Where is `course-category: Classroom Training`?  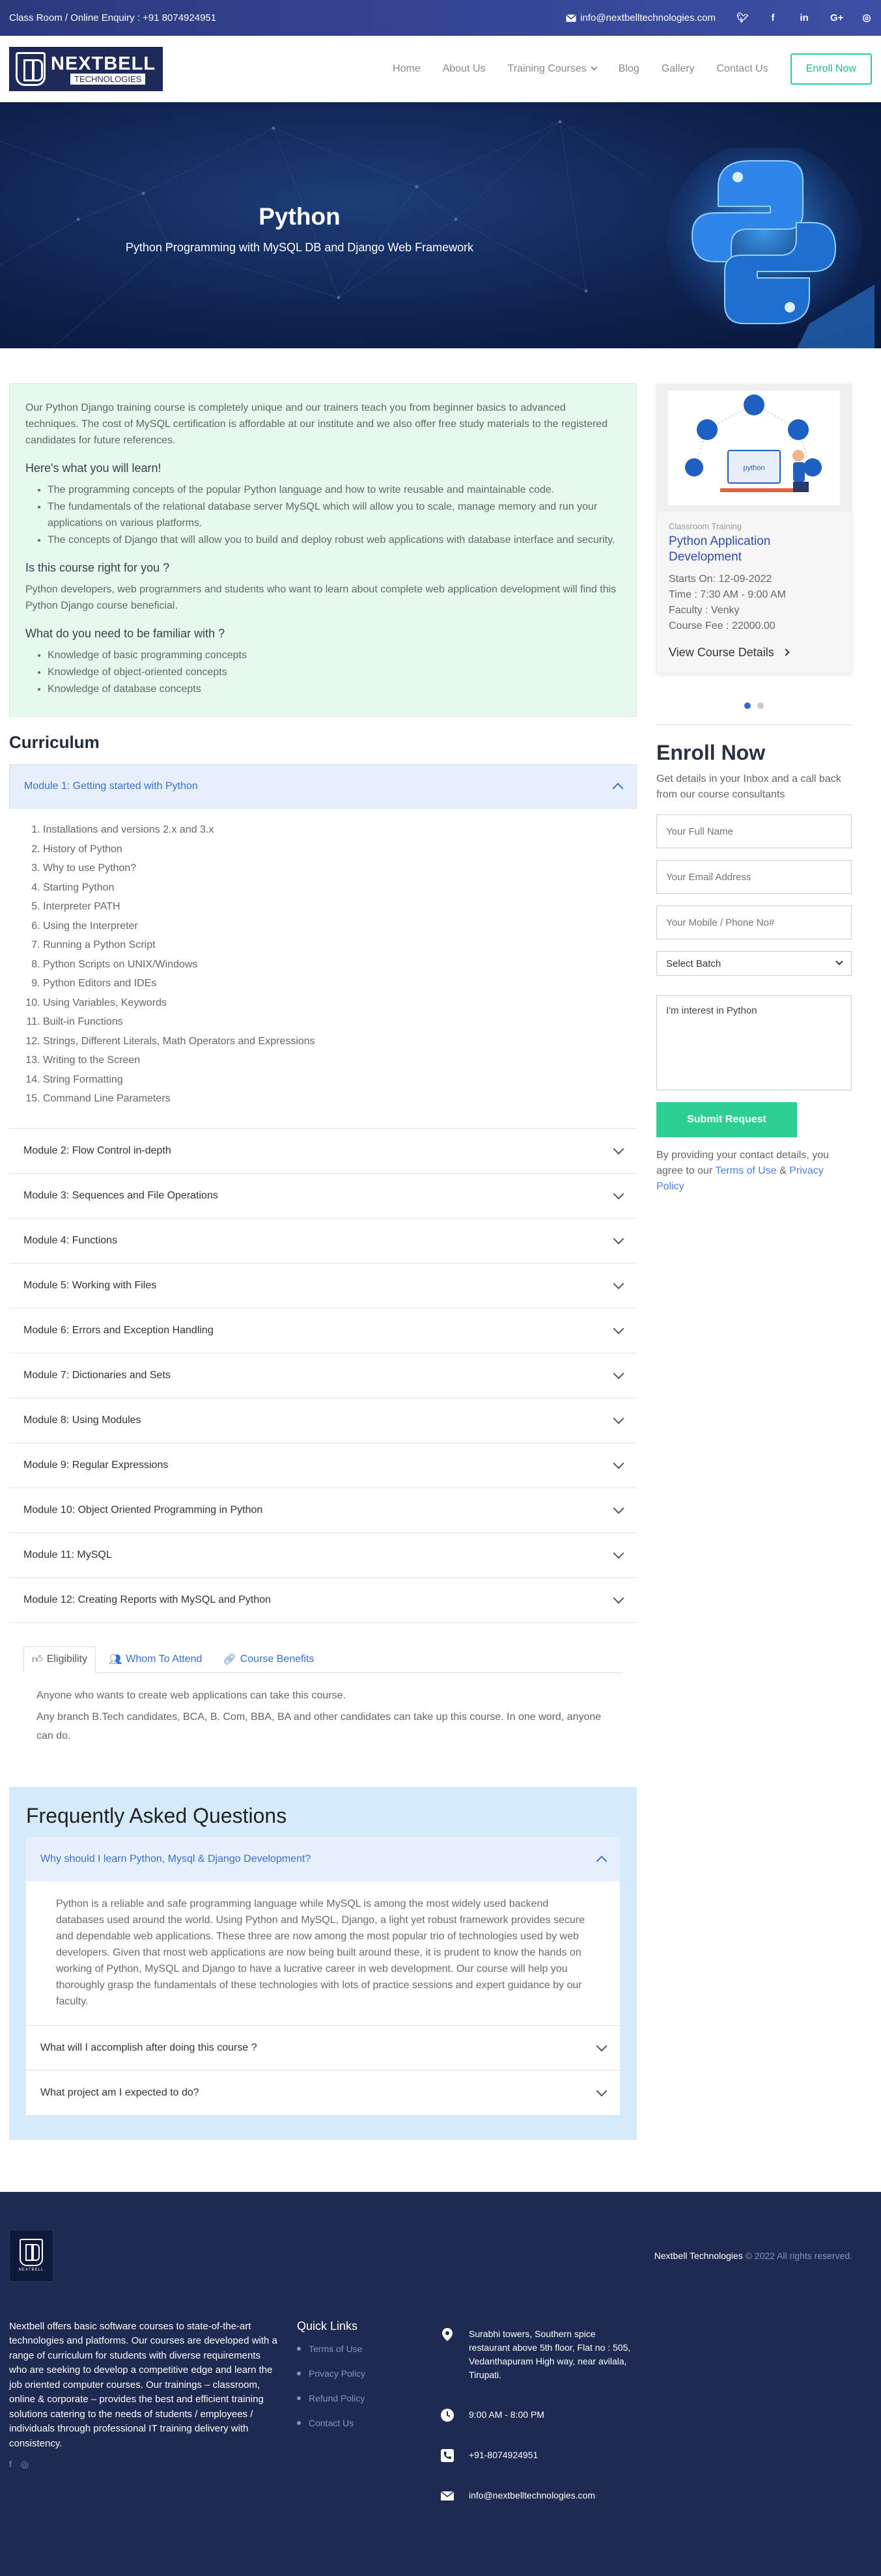 course-category: Classroom Training is located at coordinates (705, 526).